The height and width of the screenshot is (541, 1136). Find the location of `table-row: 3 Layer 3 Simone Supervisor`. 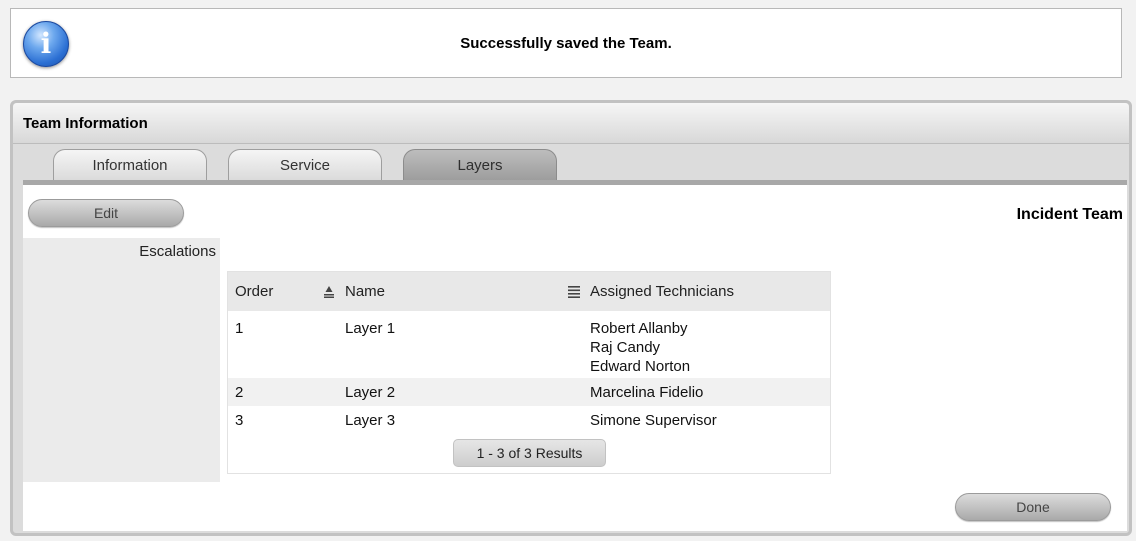

table-row: 3 Layer 3 Simone Supervisor is located at coordinates (529, 420).